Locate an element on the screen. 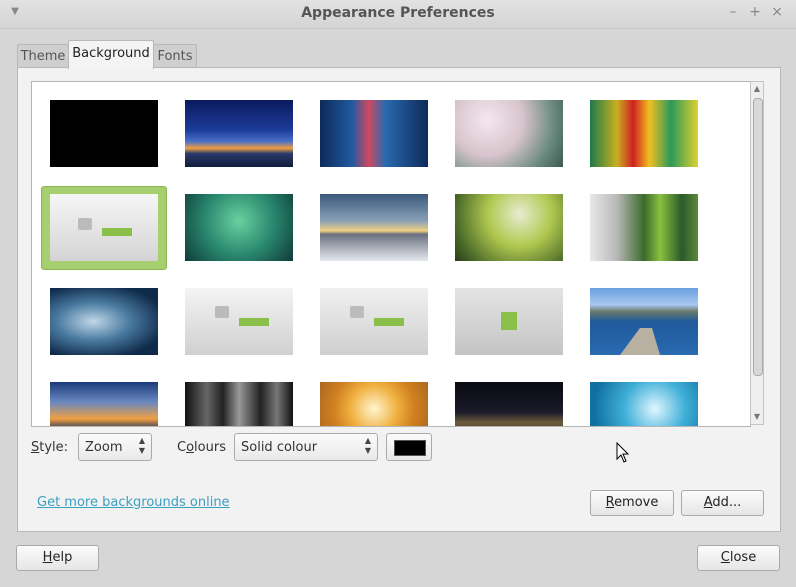  get-more-backgrounds-link: Get more backgrounds online is located at coordinates (133, 502).